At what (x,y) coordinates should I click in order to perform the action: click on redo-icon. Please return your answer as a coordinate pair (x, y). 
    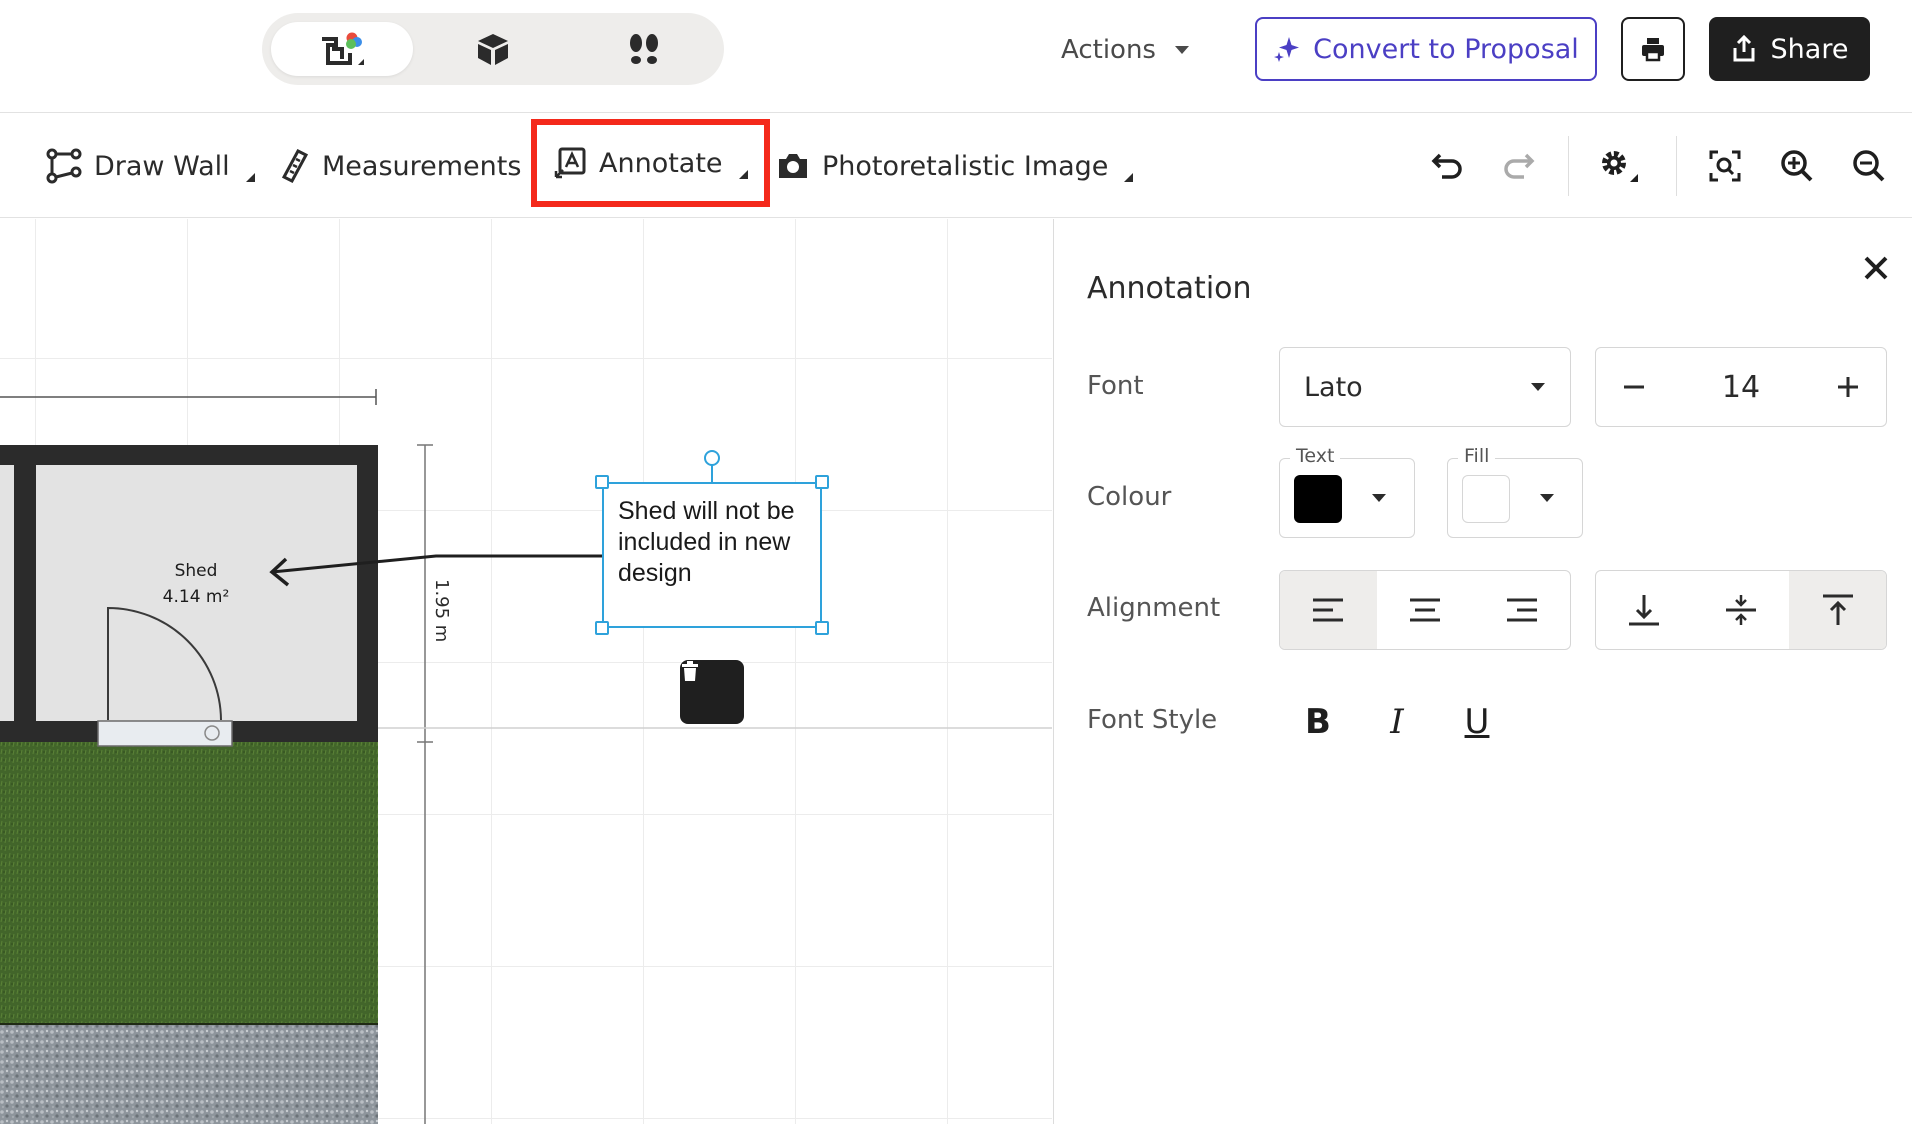
    Looking at the image, I should click on (1519, 166).